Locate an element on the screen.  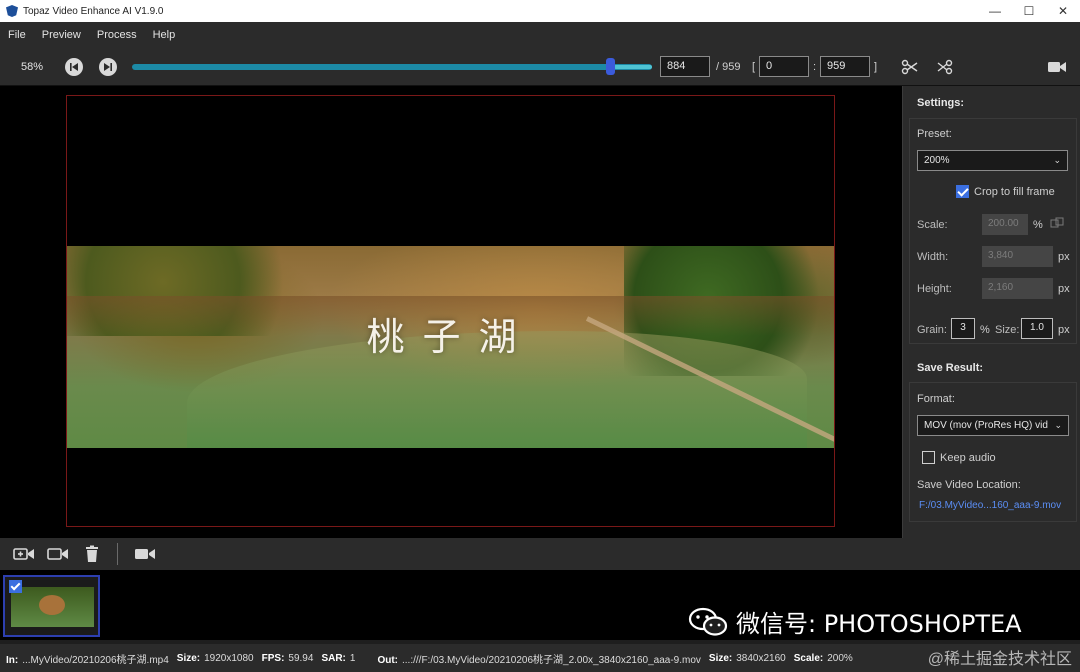
range-close-bracket: ] is located at coordinates (876, 67).